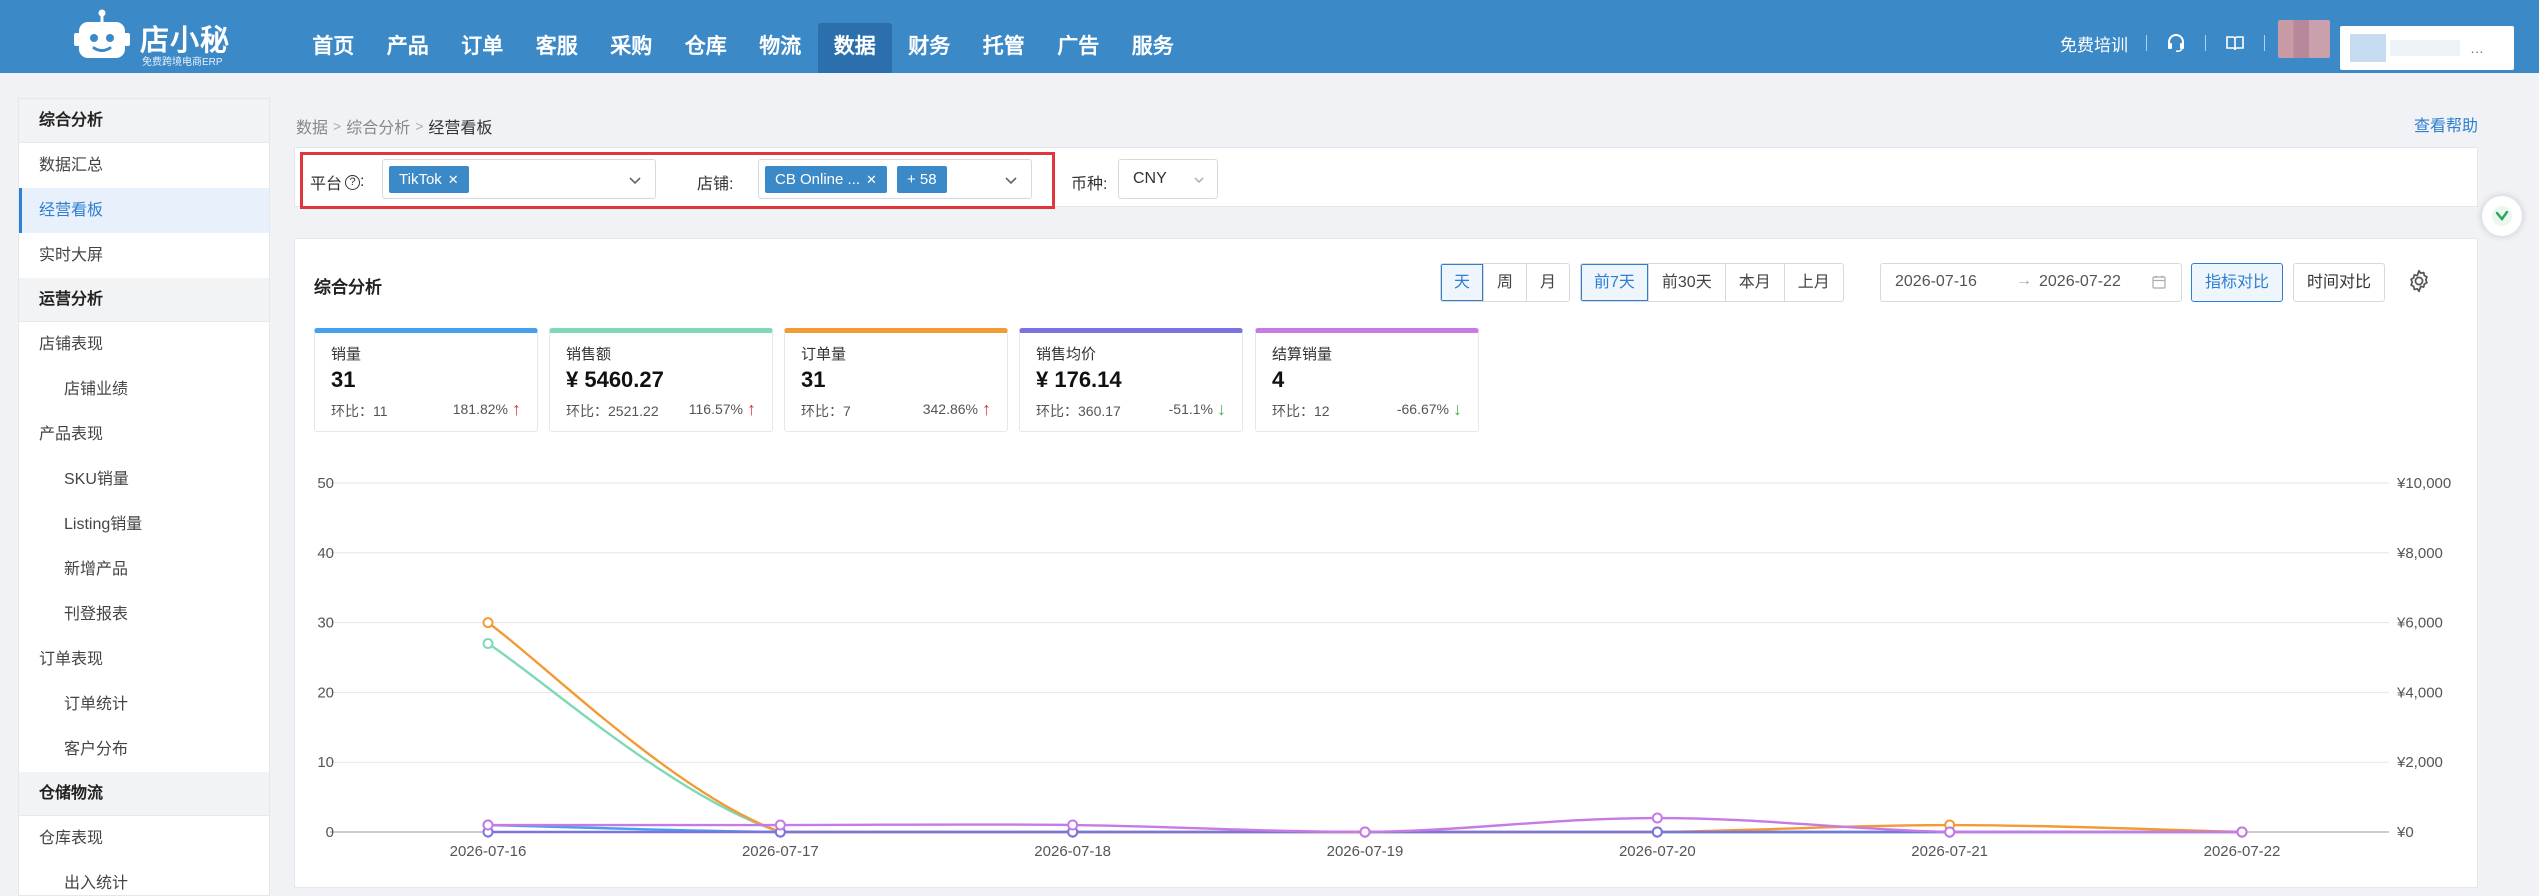 This screenshot has width=2539, height=896. I want to click on metric-card: 结算销量 4 环比：12 -66.67% ↓, so click(1367, 380).